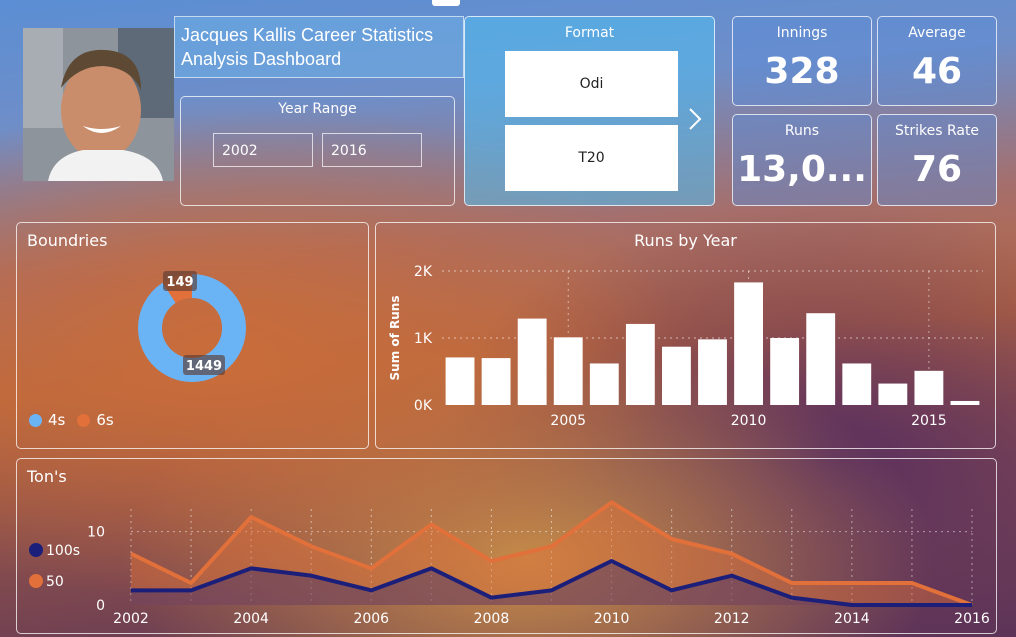 The height and width of the screenshot is (637, 1016). What do you see at coordinates (591, 158) in the screenshot?
I see `format-option-t20: T20` at bounding box center [591, 158].